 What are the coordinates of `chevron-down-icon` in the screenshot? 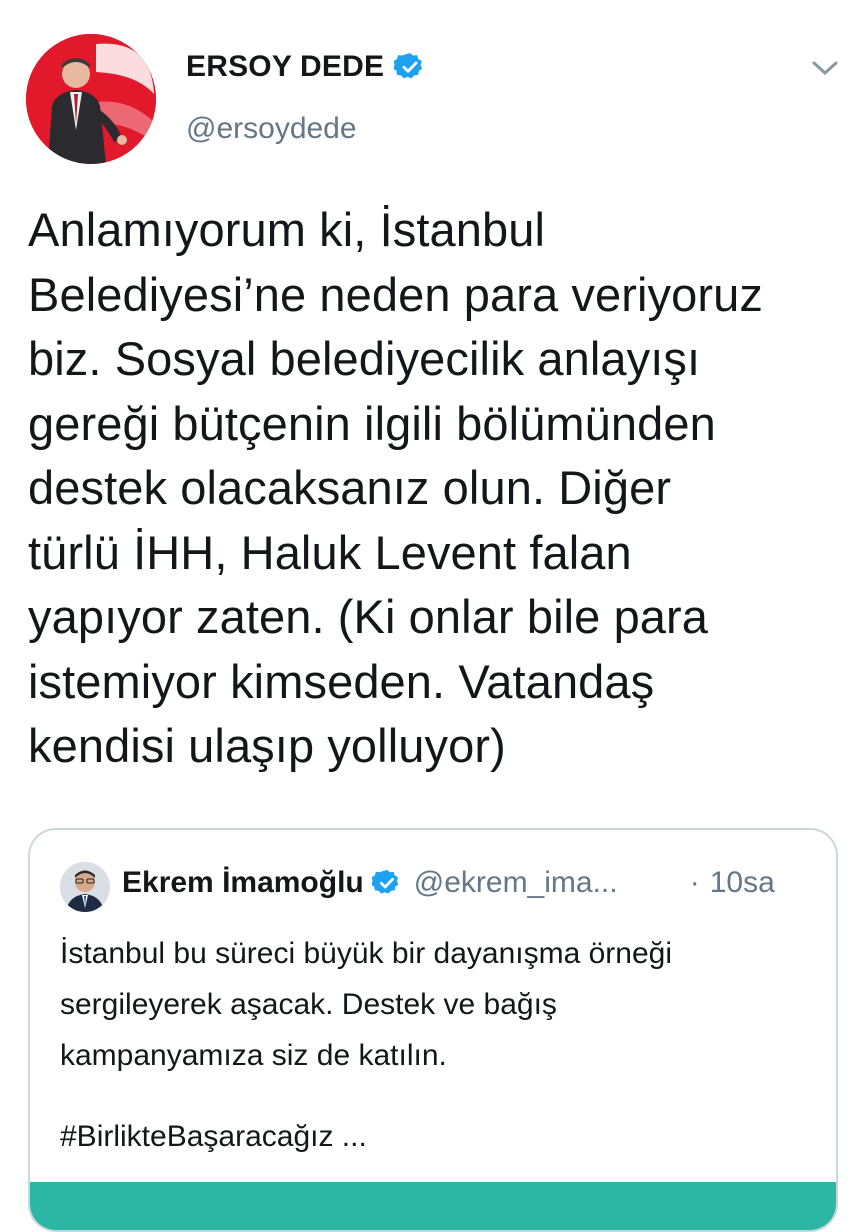 It's located at (825, 68).